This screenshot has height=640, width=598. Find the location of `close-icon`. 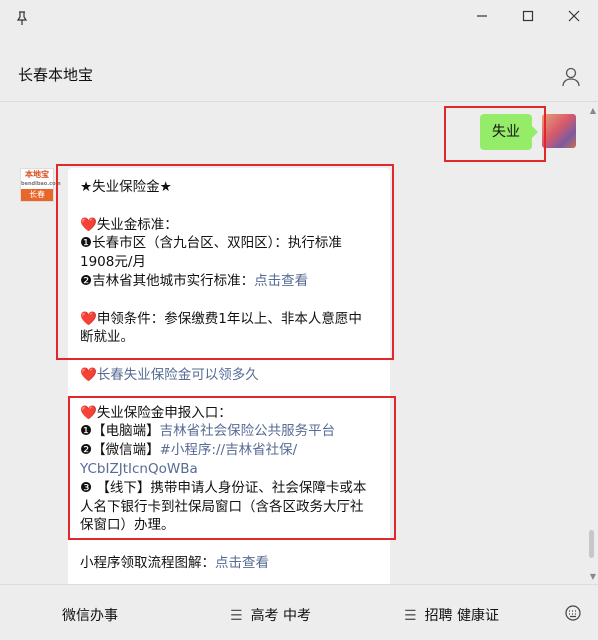

close-icon is located at coordinates (574, 17).